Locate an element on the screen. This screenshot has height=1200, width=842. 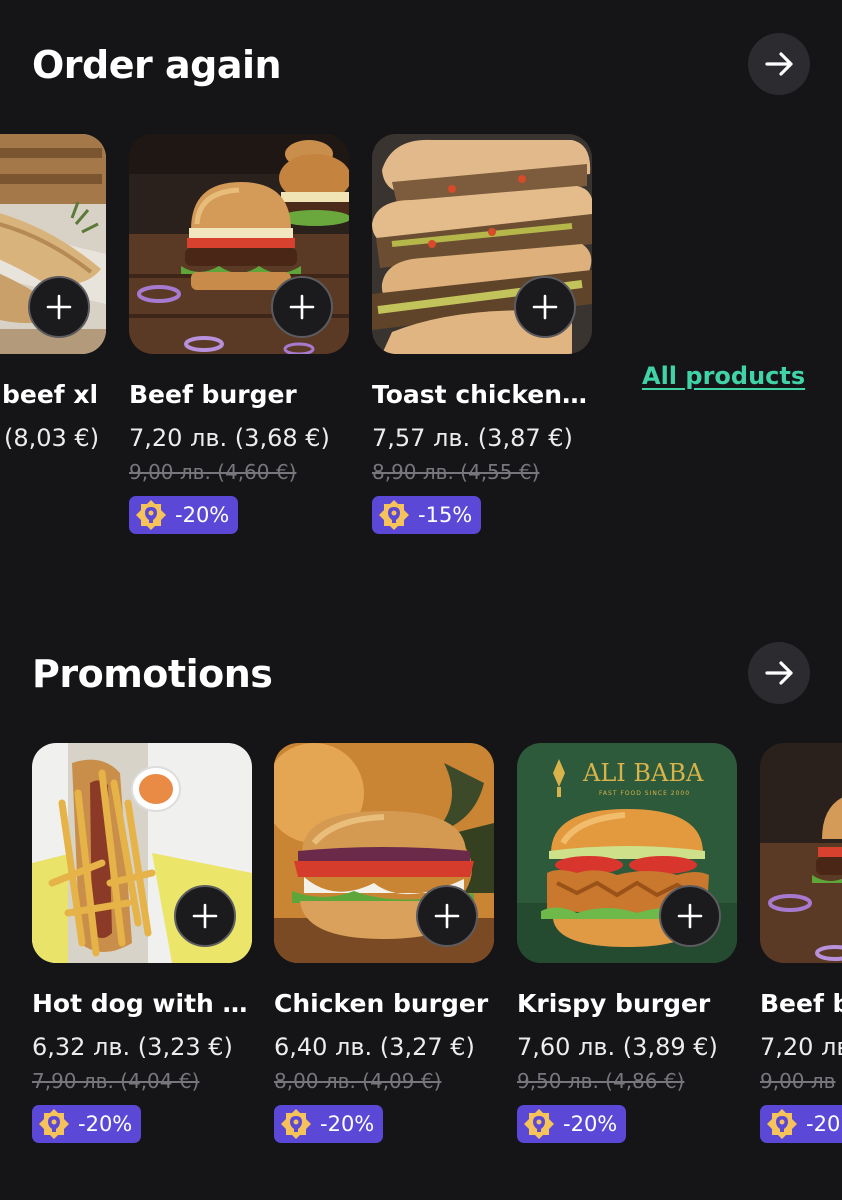
product-price: (8,03 €) is located at coordinates (52, 438).